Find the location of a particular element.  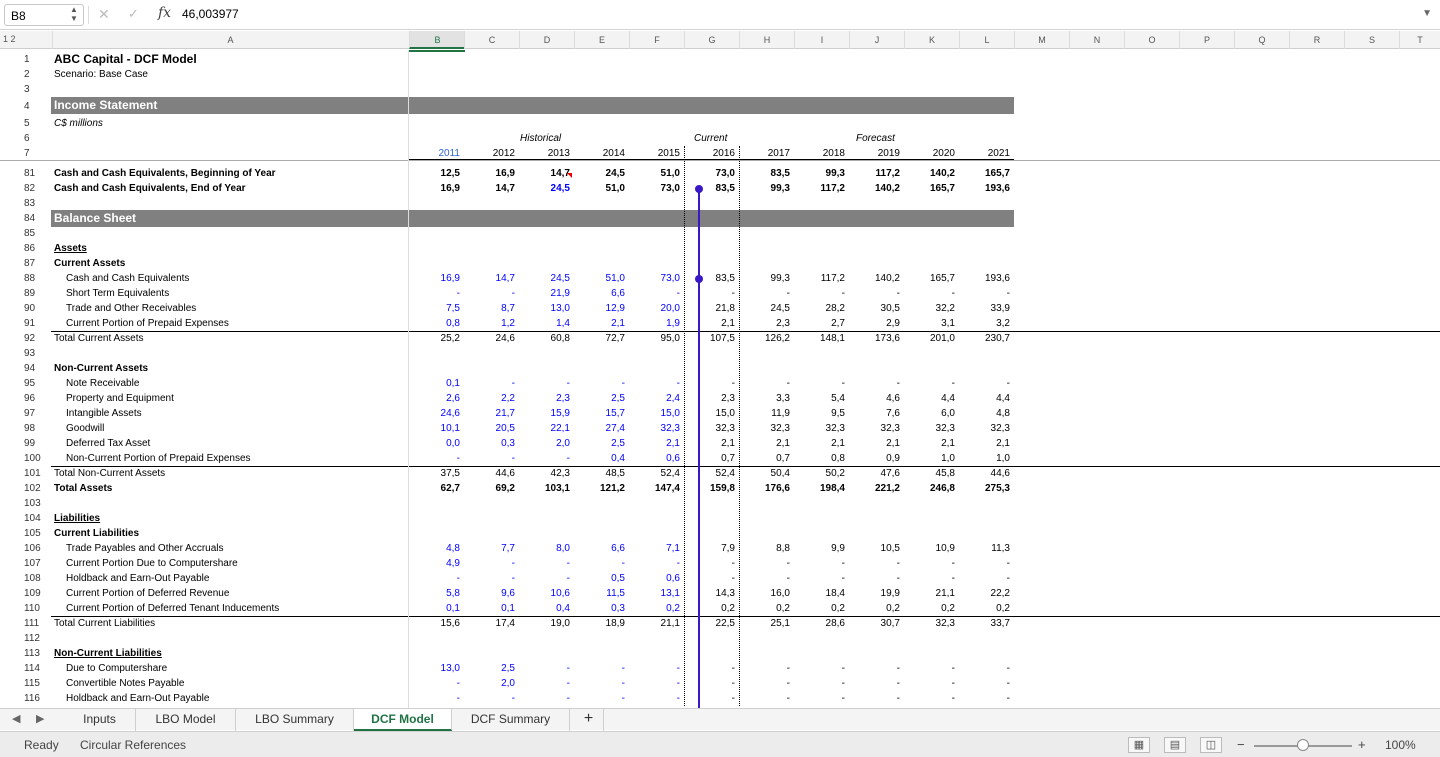

value-cell: 73,0 is located at coordinates (655, 188).